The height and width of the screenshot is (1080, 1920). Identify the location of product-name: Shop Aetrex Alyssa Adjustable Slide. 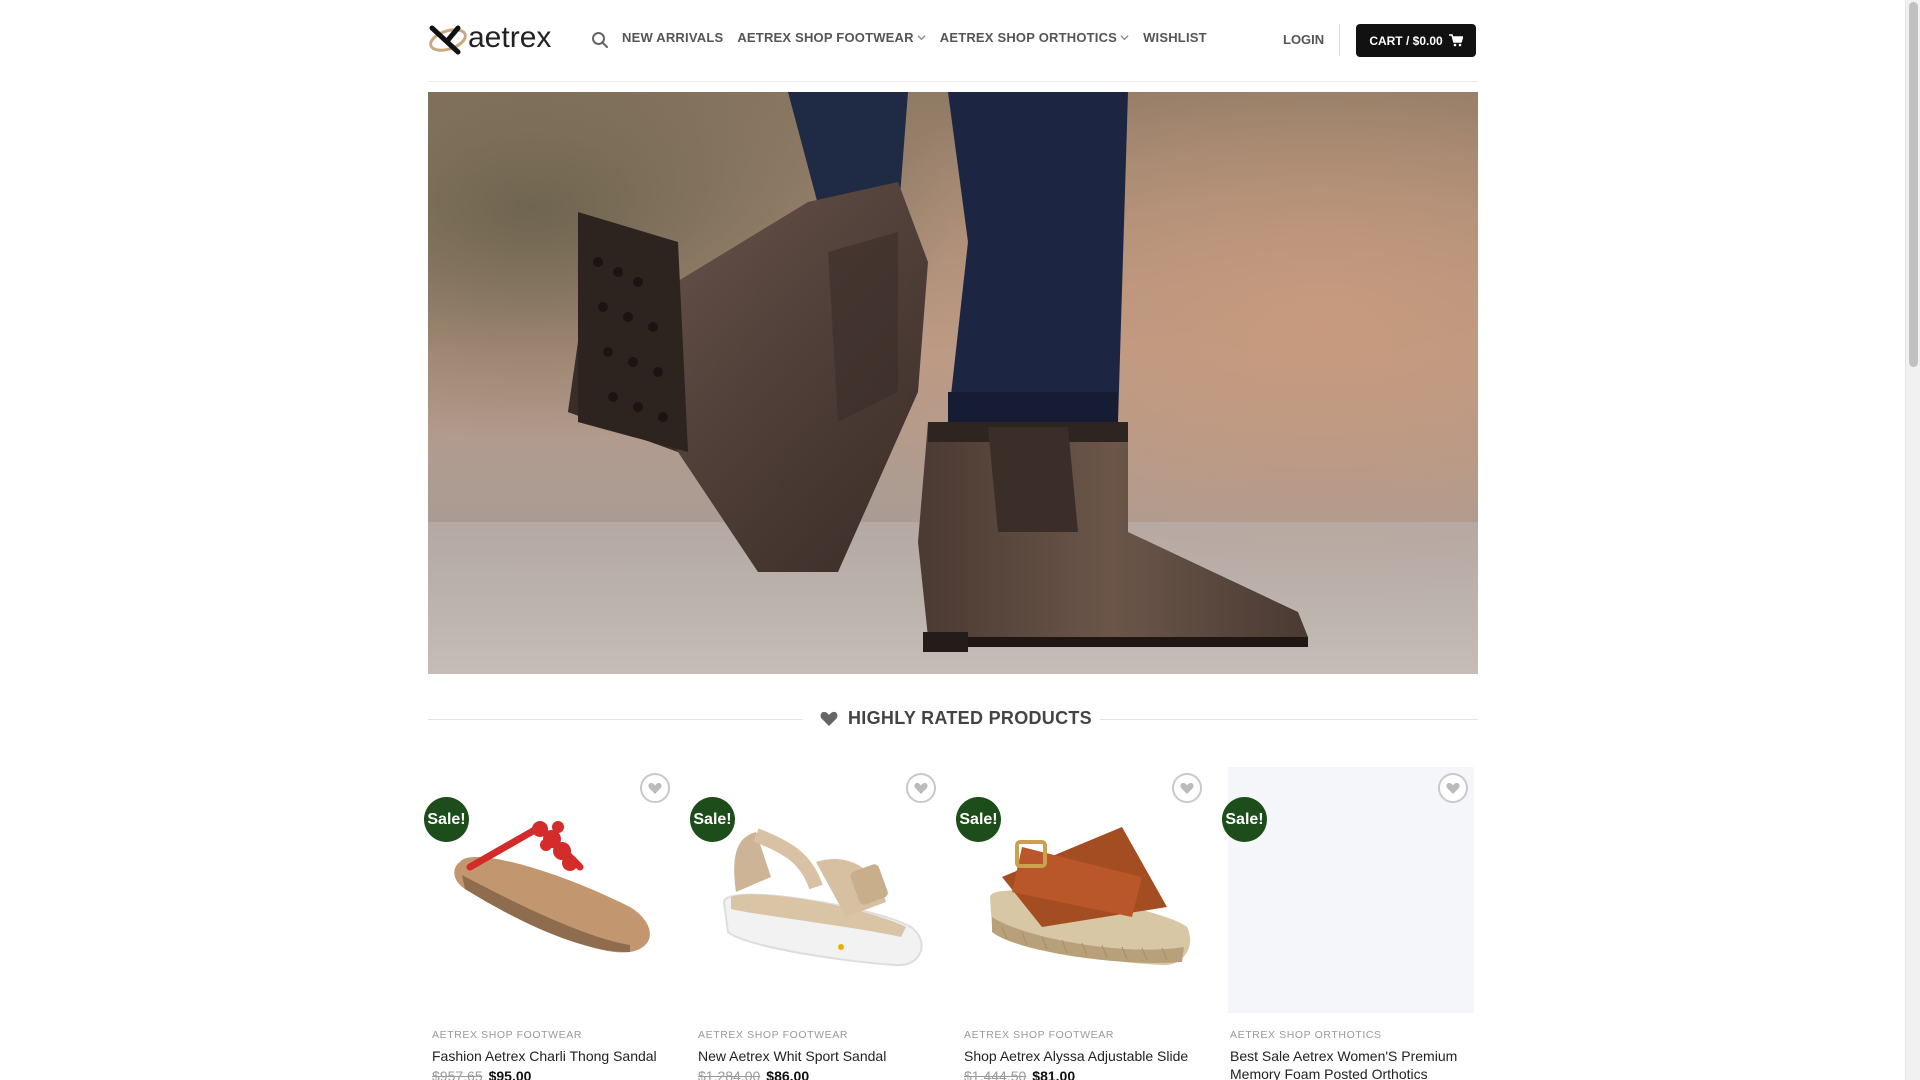
(1085, 1056).